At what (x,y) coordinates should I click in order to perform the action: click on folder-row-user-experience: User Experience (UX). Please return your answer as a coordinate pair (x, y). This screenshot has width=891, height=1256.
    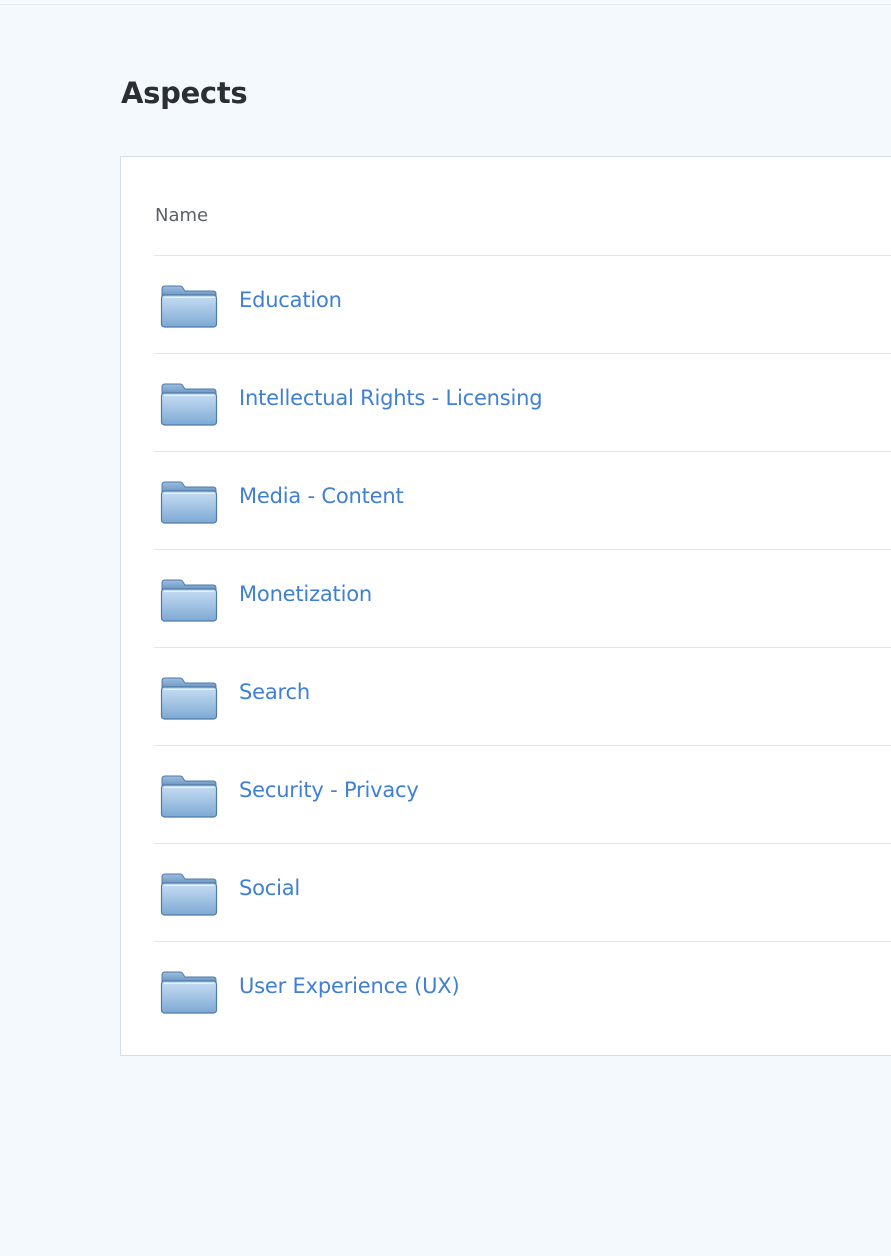
    Looking at the image, I should click on (522, 990).